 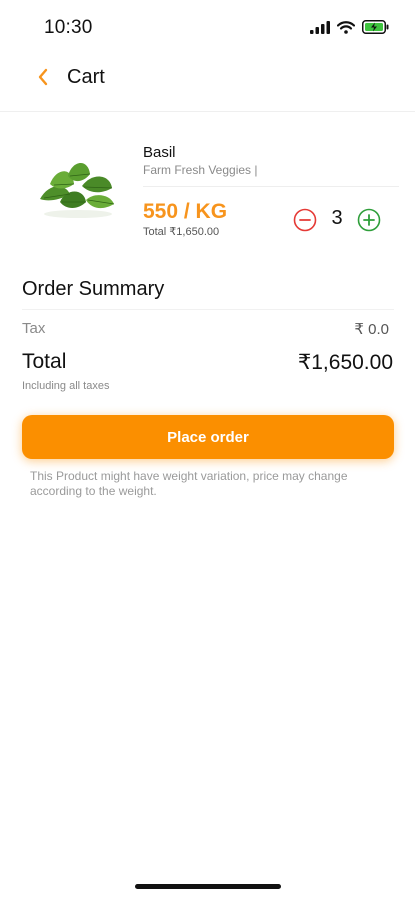 I want to click on minus-circle-icon, so click(x=305, y=220).